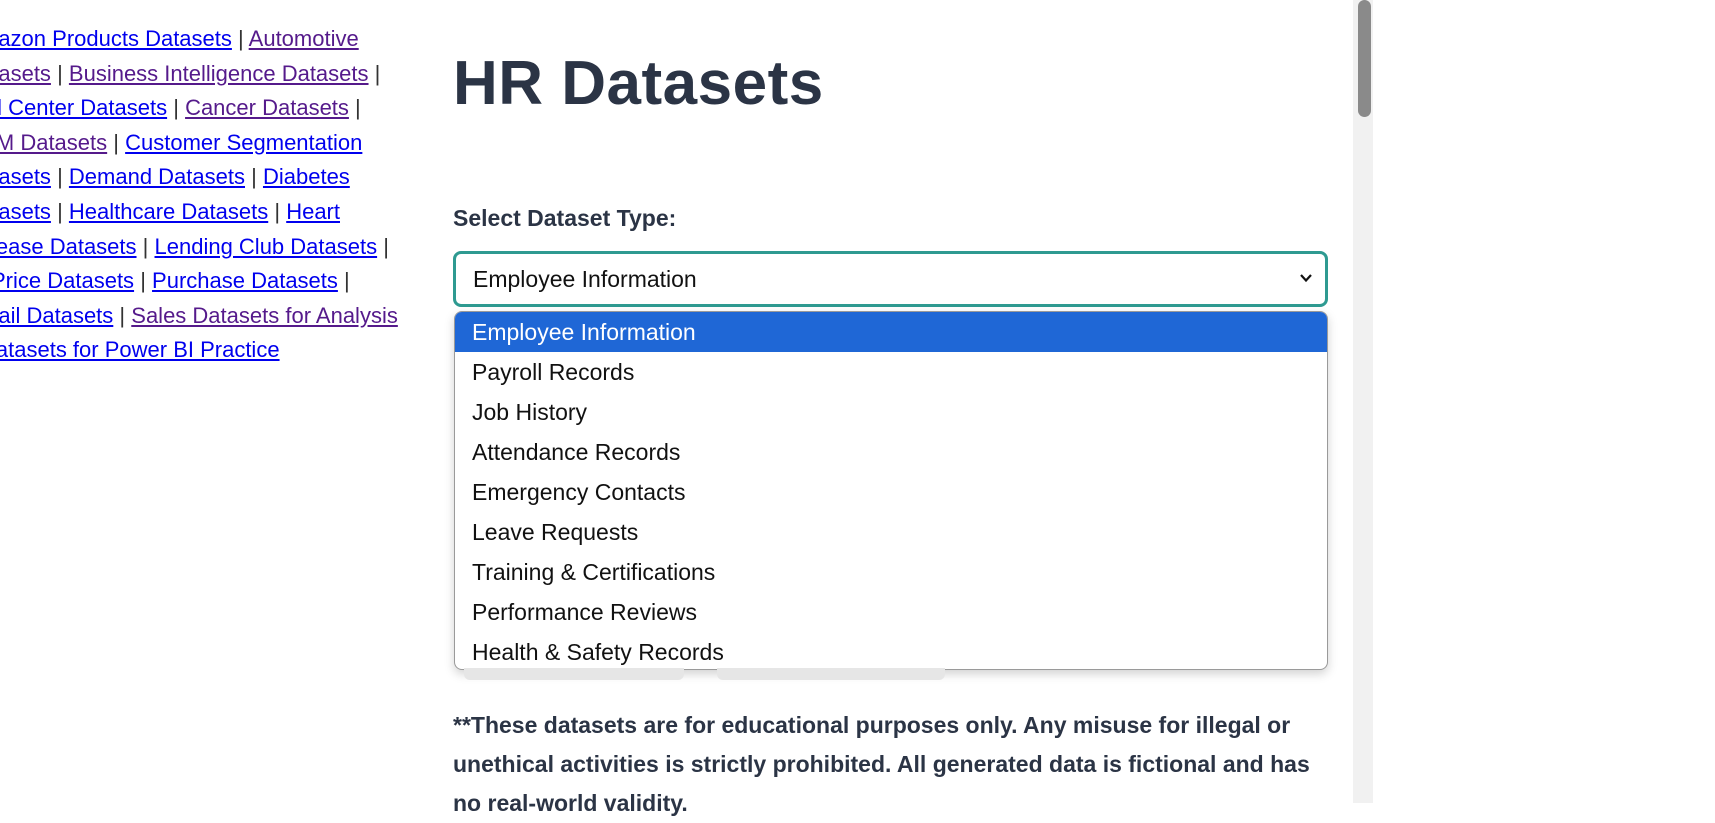  Describe the element at coordinates (1306, 278) in the screenshot. I see `chevron-down-icon` at that location.